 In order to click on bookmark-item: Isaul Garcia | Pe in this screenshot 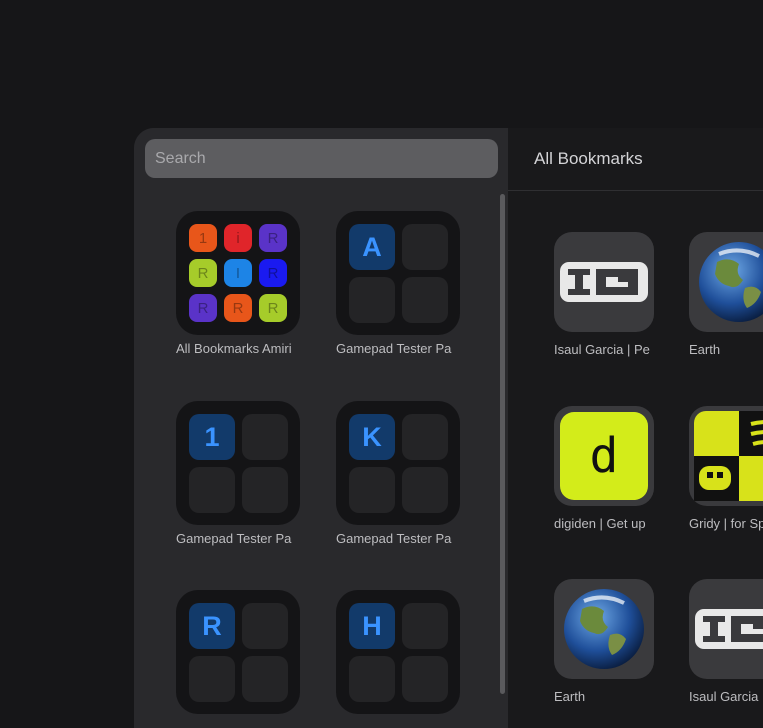, I will do `click(609, 294)`.